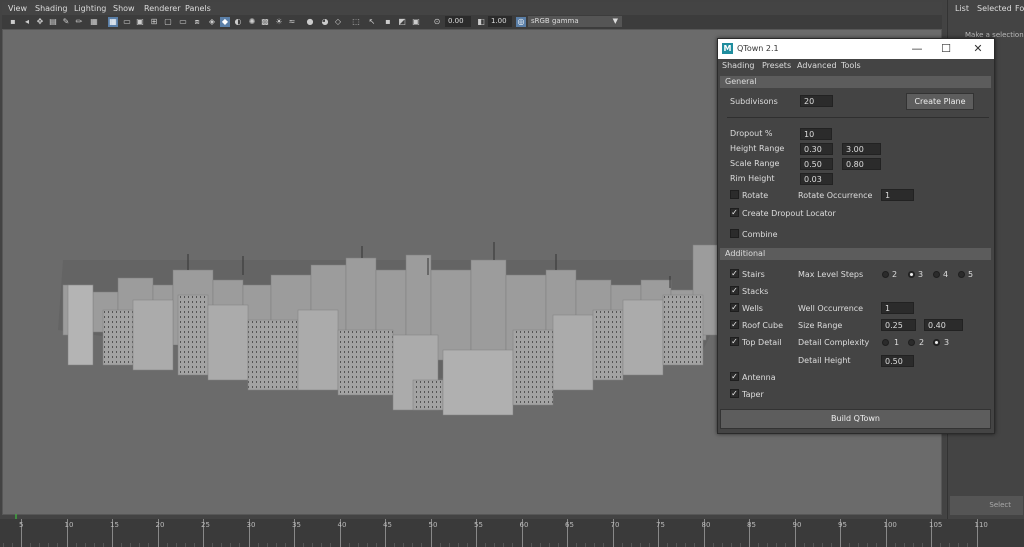  I want to click on rotate-checkbox, so click(734, 194).